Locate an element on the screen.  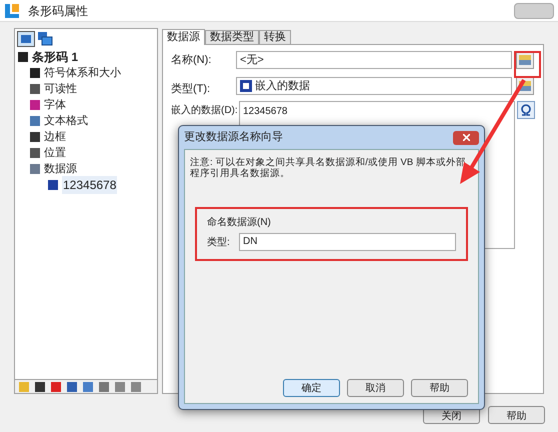
group-label: 命名数据源(N) is located at coordinates (239, 223).